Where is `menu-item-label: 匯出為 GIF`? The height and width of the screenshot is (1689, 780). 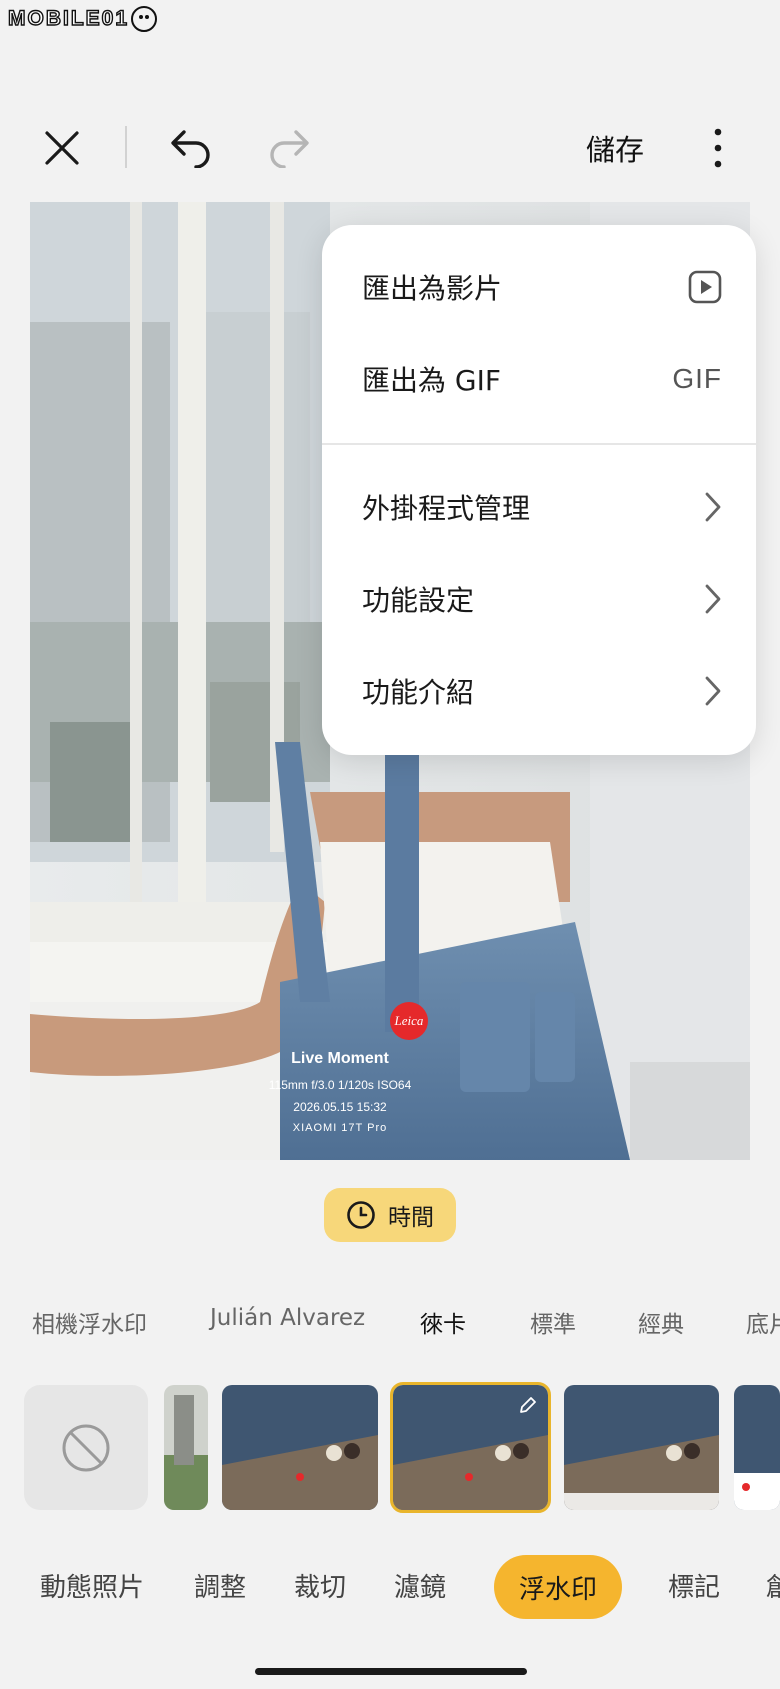 menu-item-label: 匯出為 GIF is located at coordinates (431, 380).